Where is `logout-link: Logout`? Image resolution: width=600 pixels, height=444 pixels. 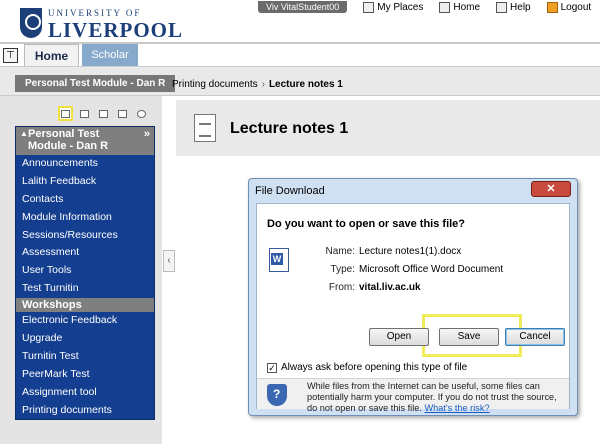
logout-link: Logout is located at coordinates (569, 7).